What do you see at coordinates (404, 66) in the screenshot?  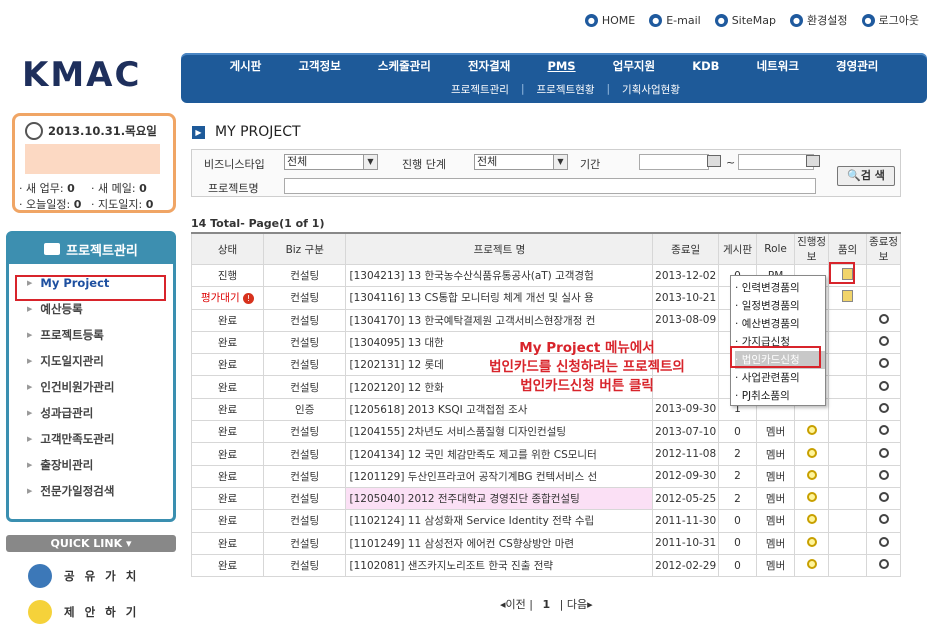 I see `gnb-item: 스케줄관리` at bounding box center [404, 66].